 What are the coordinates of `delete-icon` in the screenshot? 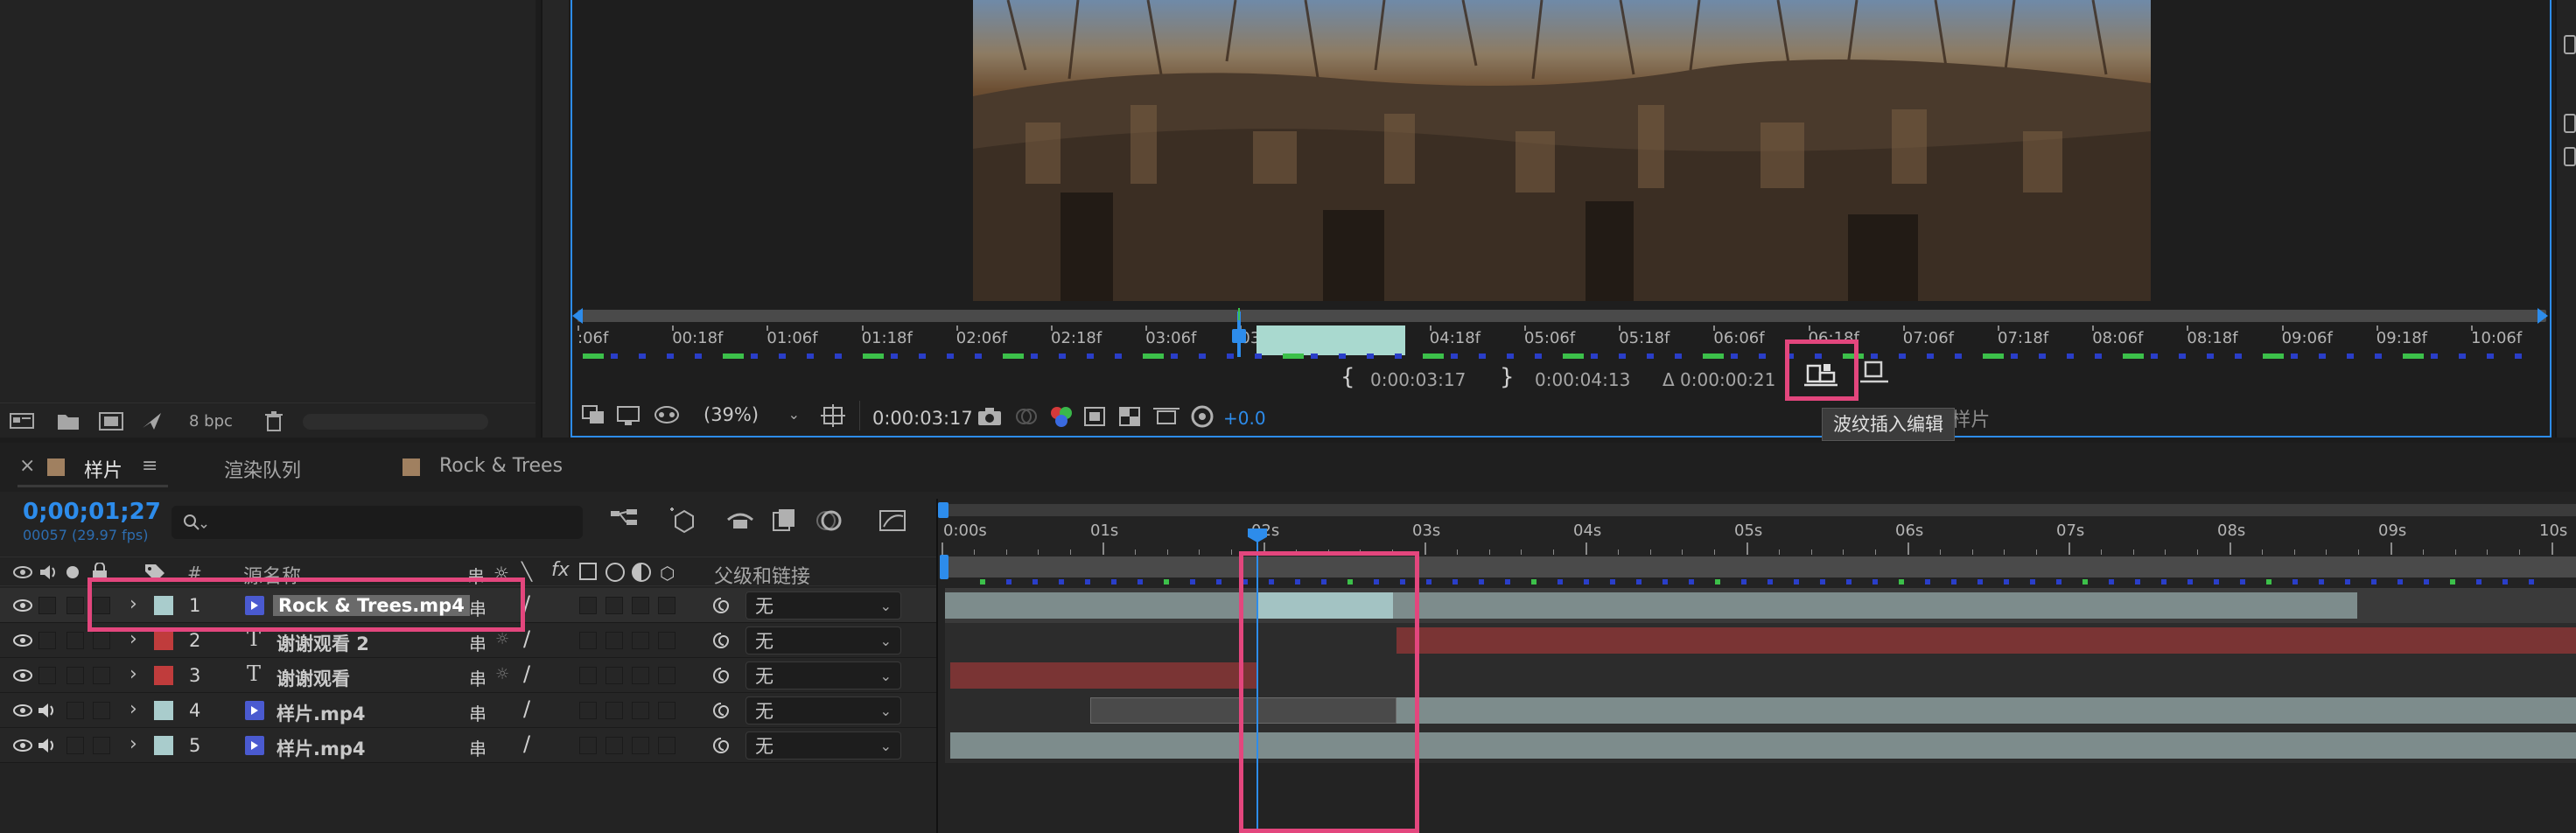 It's located at (273, 421).